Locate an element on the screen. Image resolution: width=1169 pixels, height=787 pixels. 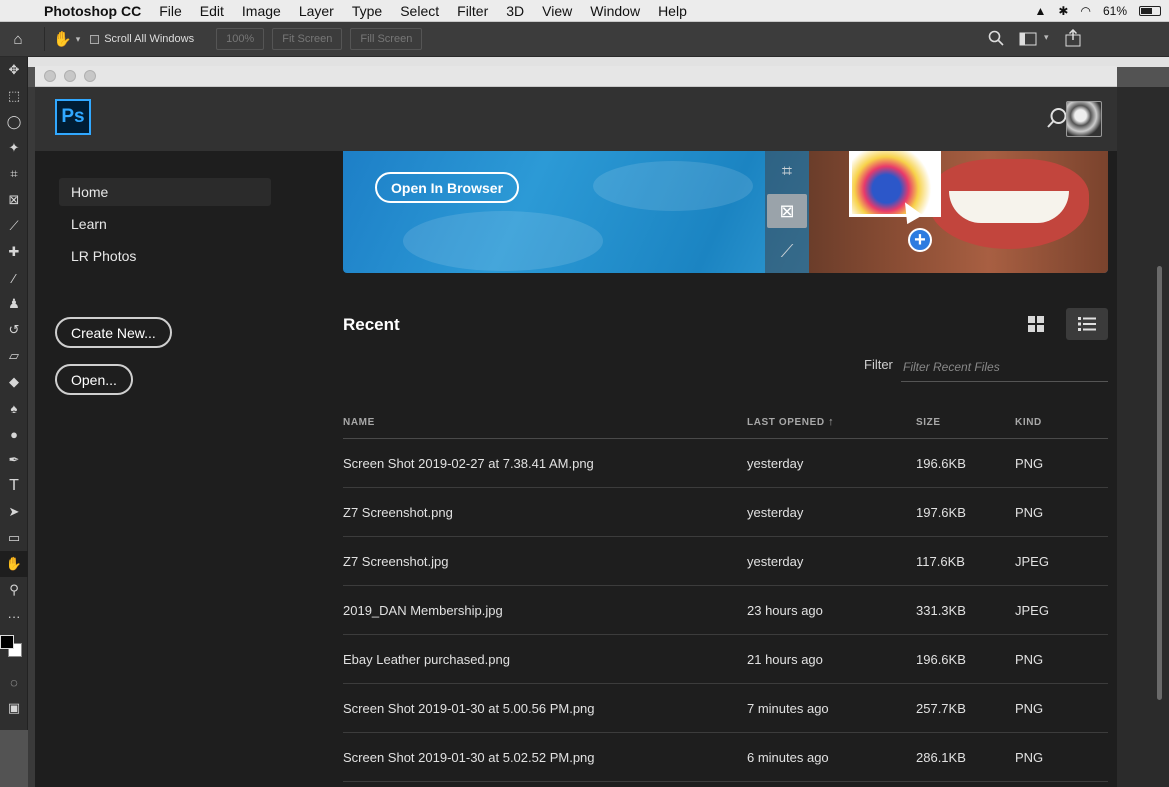
open-in-browser-button: Open In Browser is located at coordinates (447, 187).